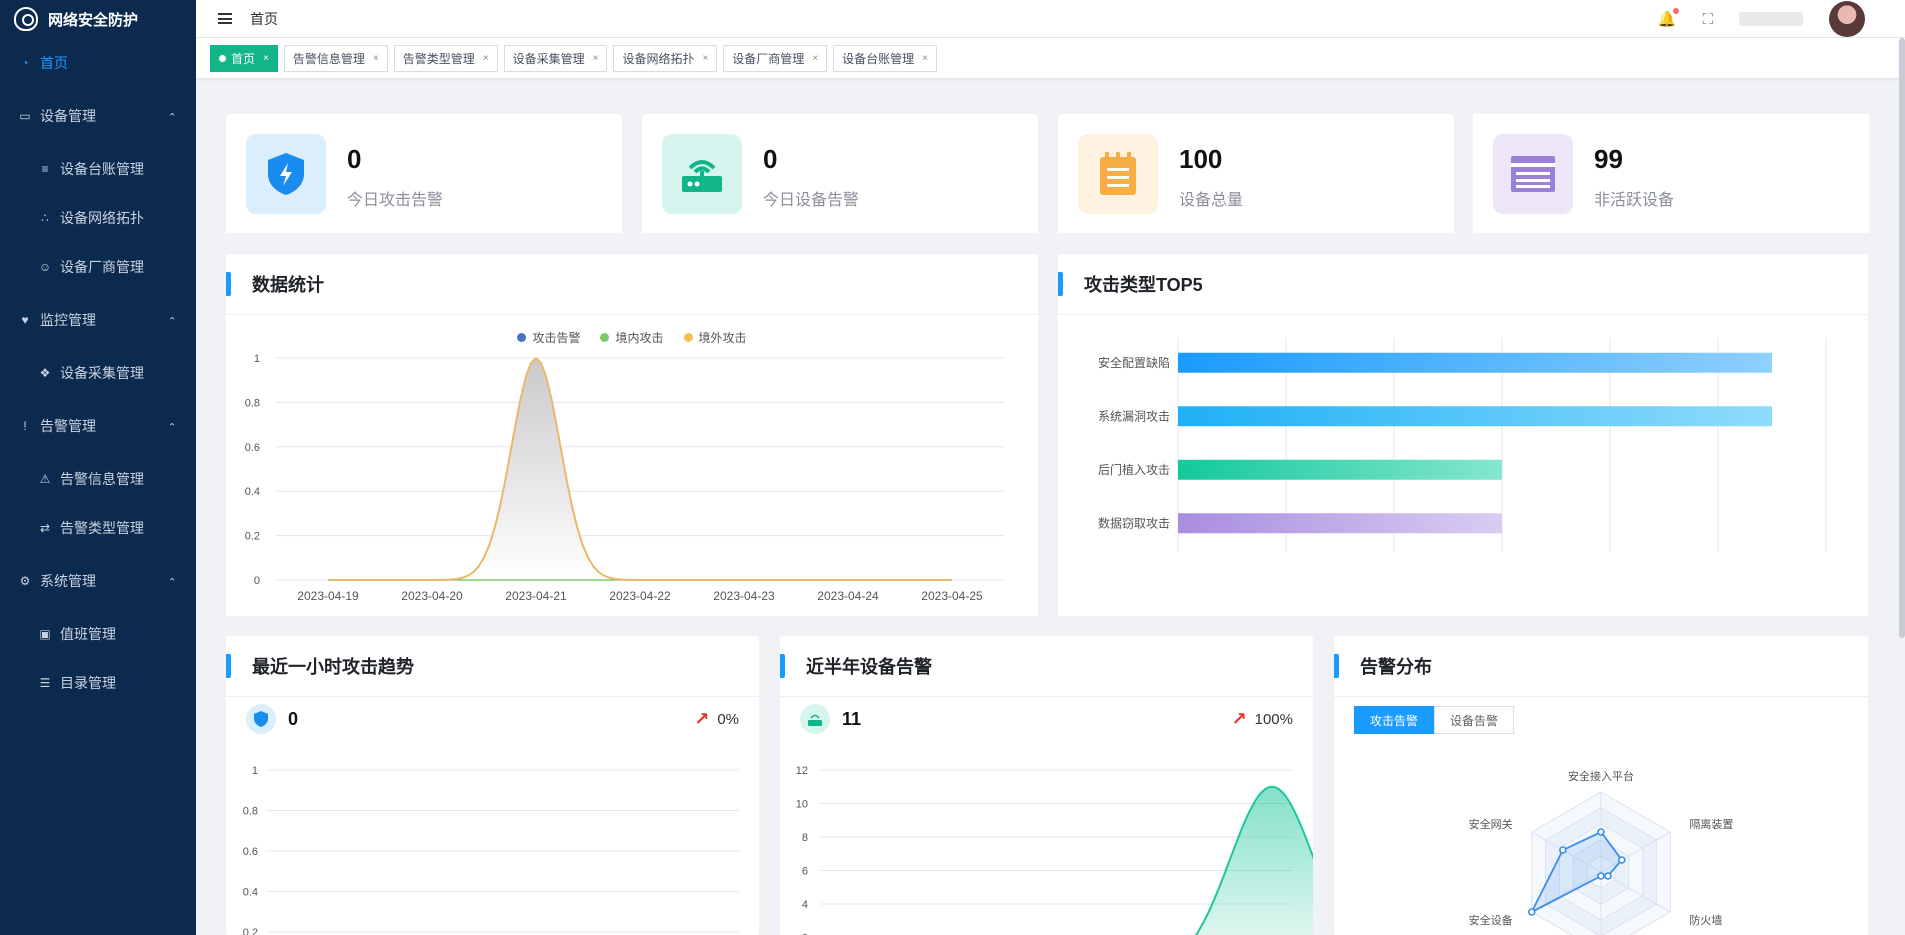 This screenshot has width=1905, height=935. Describe the element at coordinates (25, 62) in the screenshot. I see `pie-chart-icon: ◔` at that location.